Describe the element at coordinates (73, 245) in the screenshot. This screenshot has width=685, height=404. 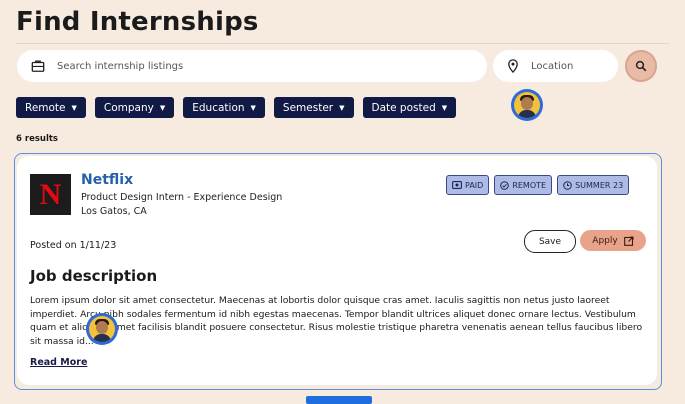
I see `posted-date: Posted on 1/11/23` at that location.